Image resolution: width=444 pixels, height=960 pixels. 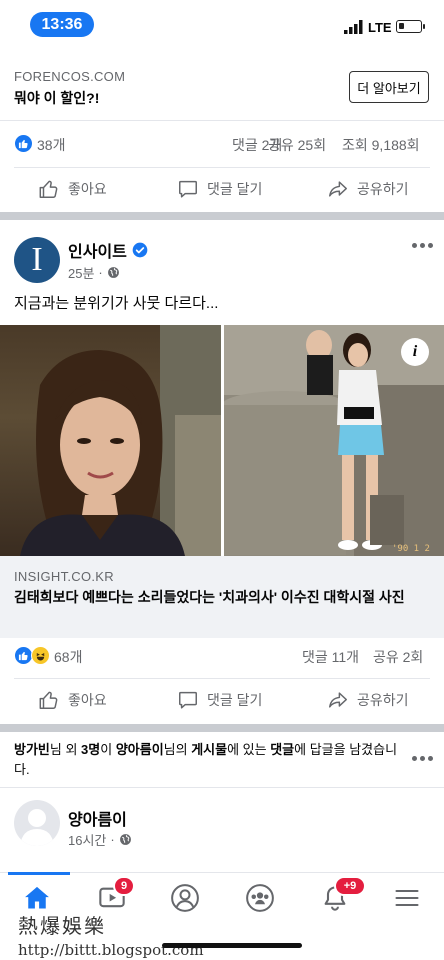 I want to click on menu-icon, so click(x=407, y=898).